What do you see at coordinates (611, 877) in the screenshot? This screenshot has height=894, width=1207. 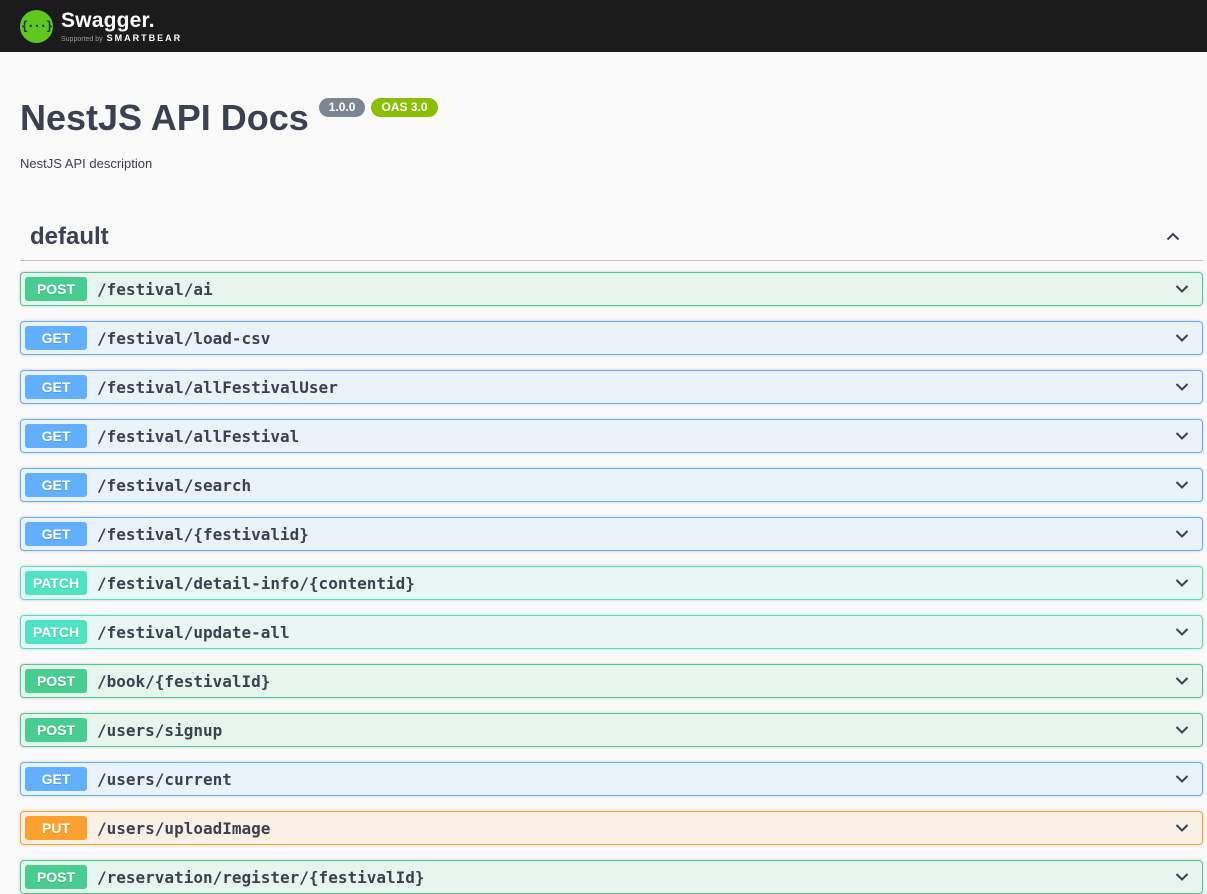 I see `endpoint-row: POST /reservation/register/{festivalId}` at bounding box center [611, 877].